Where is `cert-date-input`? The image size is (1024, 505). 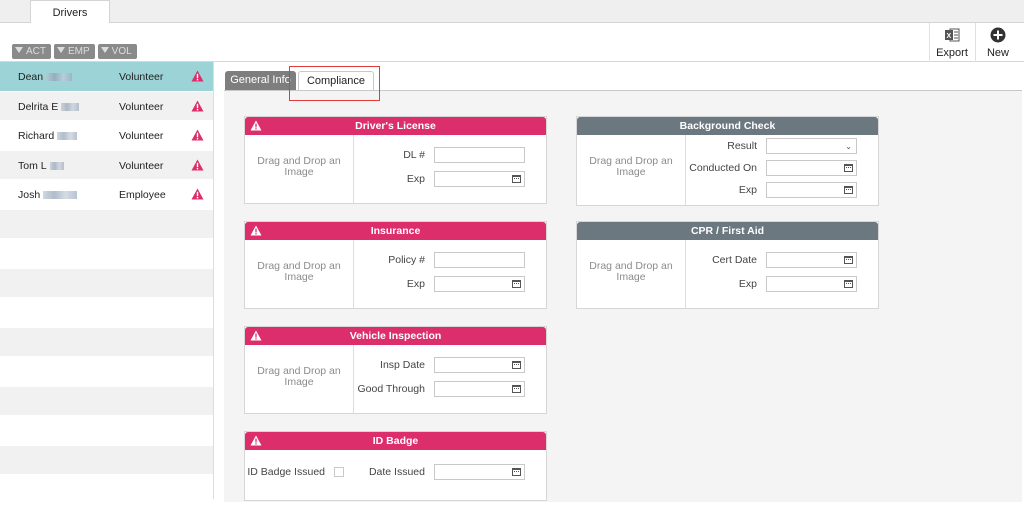 cert-date-input is located at coordinates (811, 260).